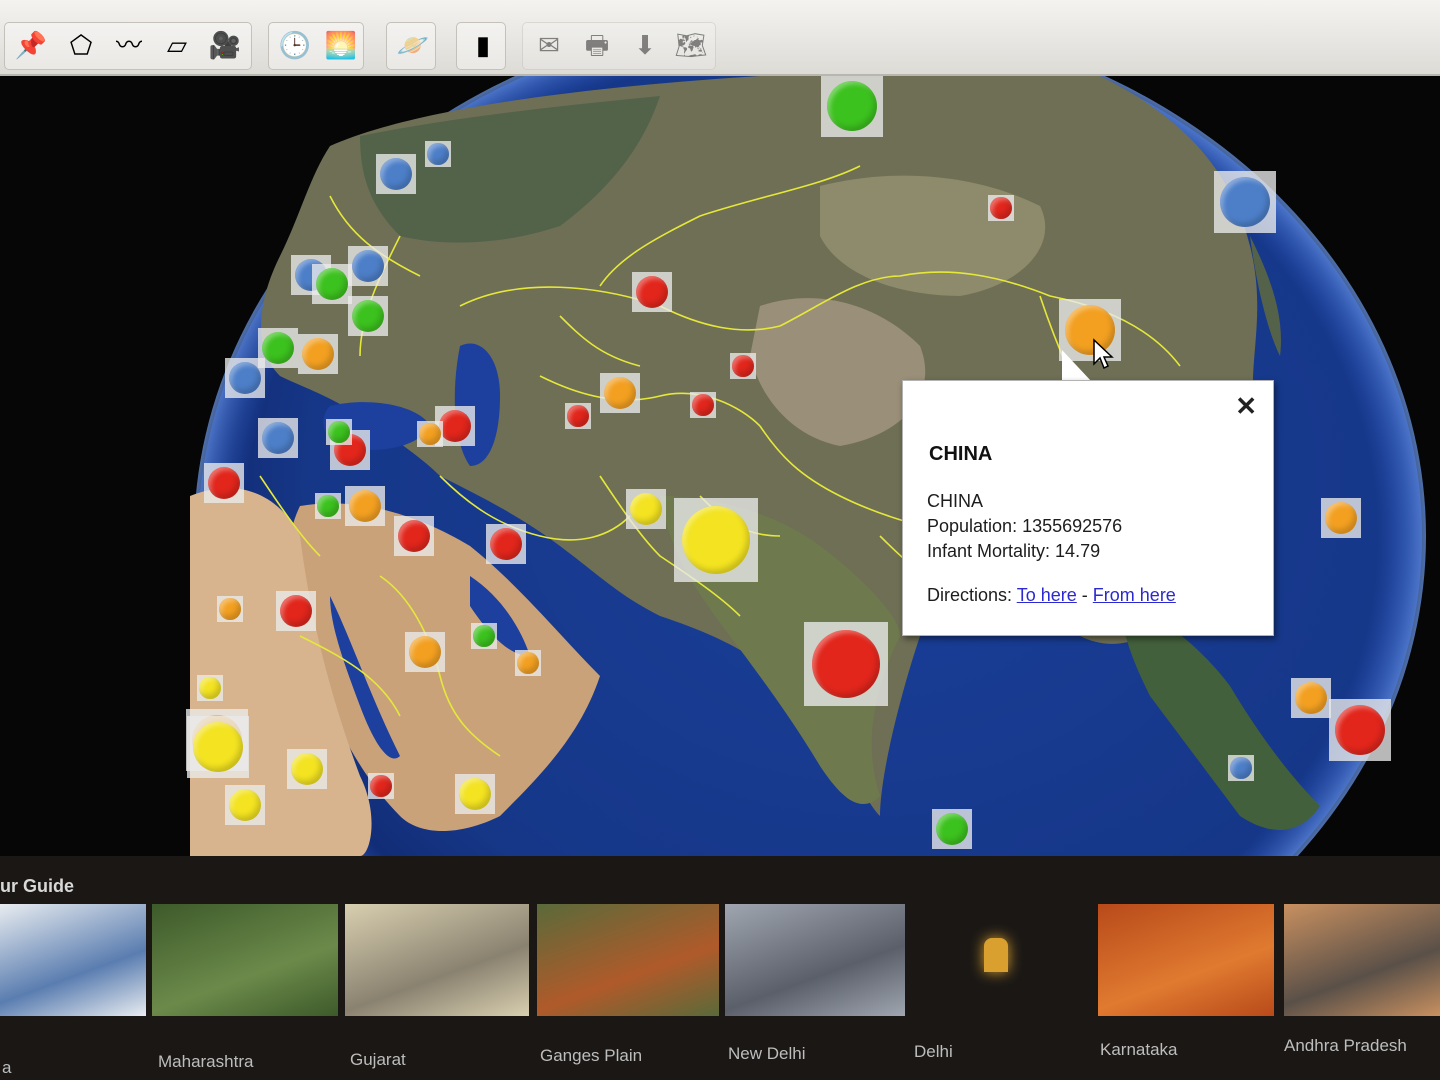 This screenshot has height=1080, width=1440. I want to click on tour-caption: Andhra Pradesh, so click(1345, 1045).